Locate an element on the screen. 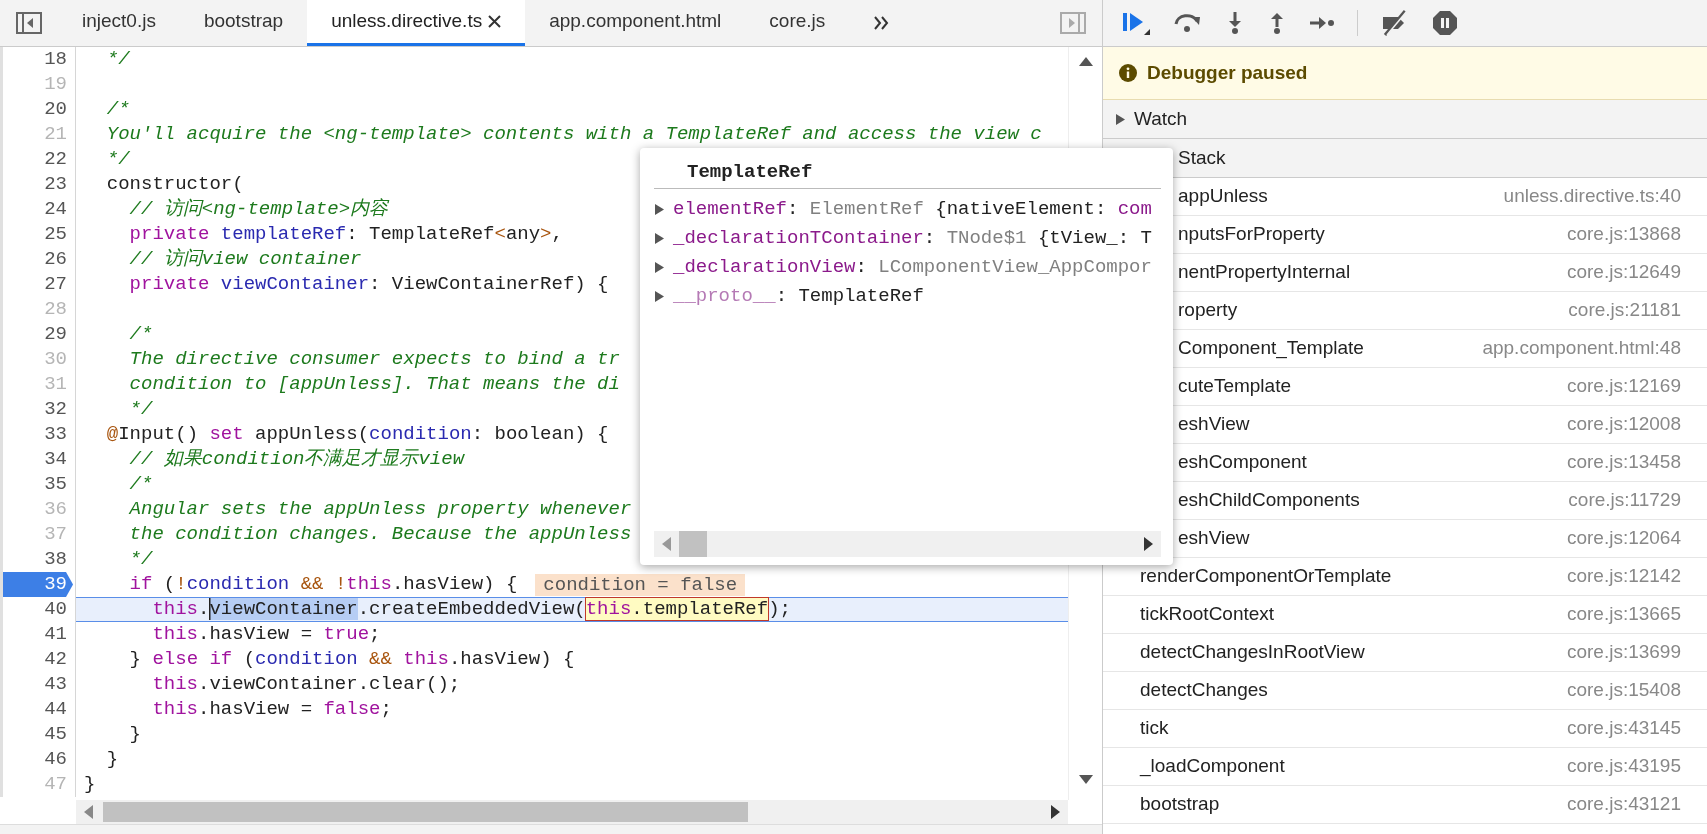  frame-name: cuteTemplate is located at coordinates (1234, 386).